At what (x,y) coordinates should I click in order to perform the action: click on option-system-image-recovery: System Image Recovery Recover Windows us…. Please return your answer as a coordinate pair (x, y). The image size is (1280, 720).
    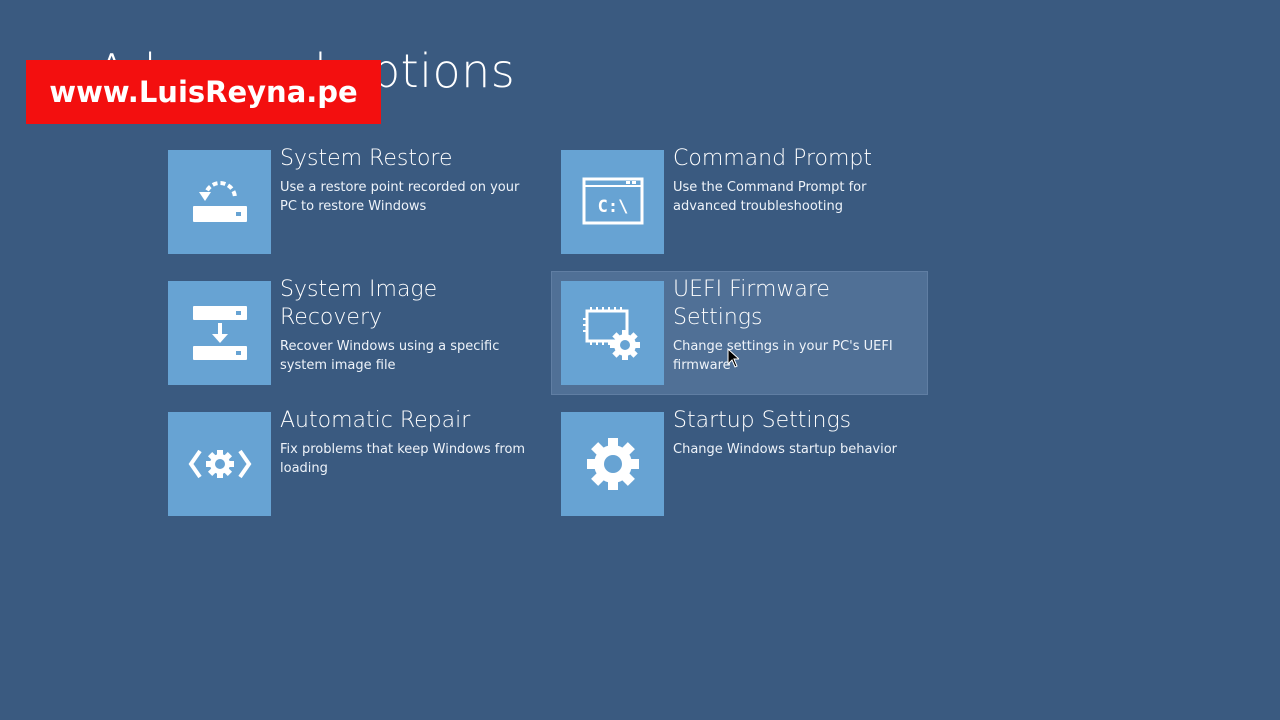
    Looking at the image, I should click on (348, 331).